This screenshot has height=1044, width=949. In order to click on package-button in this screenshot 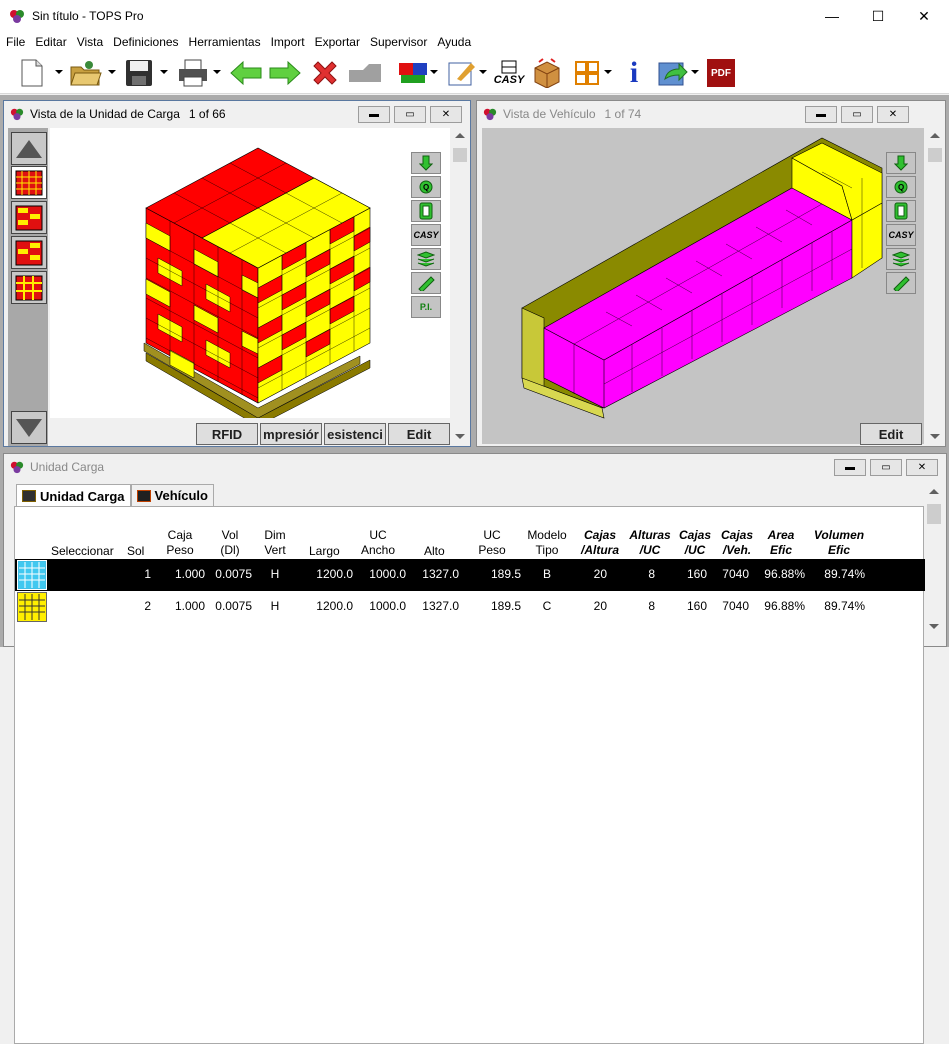, I will do `click(547, 73)`.